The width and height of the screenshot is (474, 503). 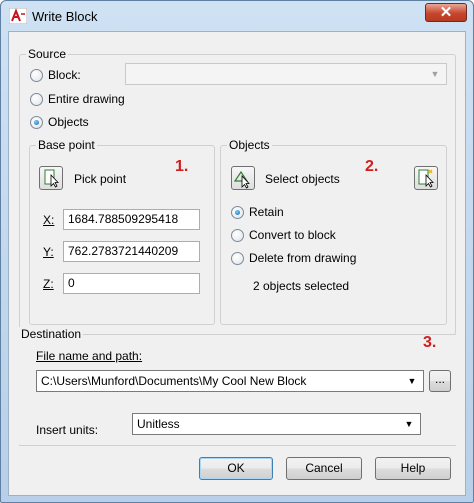 What do you see at coordinates (131, 219) in the screenshot?
I see `x-field: 1684.788509295418` at bounding box center [131, 219].